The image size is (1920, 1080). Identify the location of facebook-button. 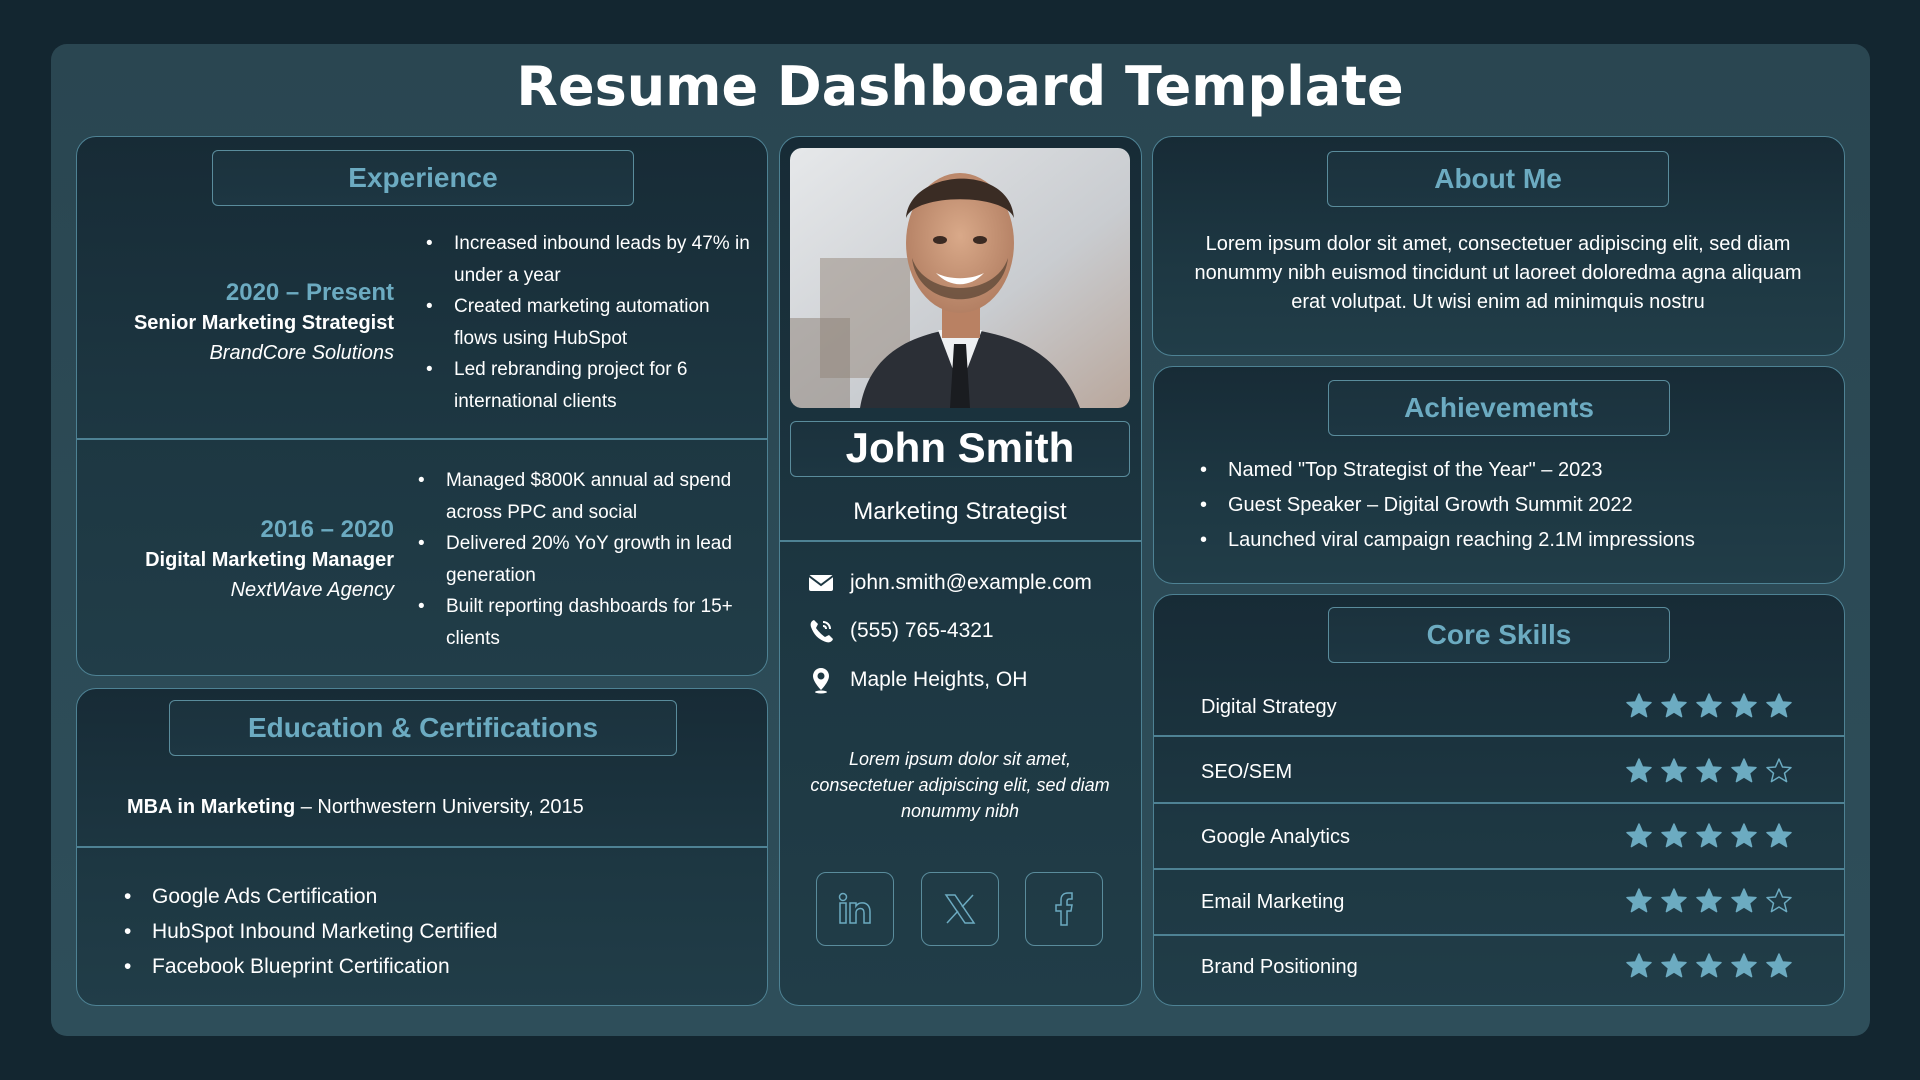
(1064, 909).